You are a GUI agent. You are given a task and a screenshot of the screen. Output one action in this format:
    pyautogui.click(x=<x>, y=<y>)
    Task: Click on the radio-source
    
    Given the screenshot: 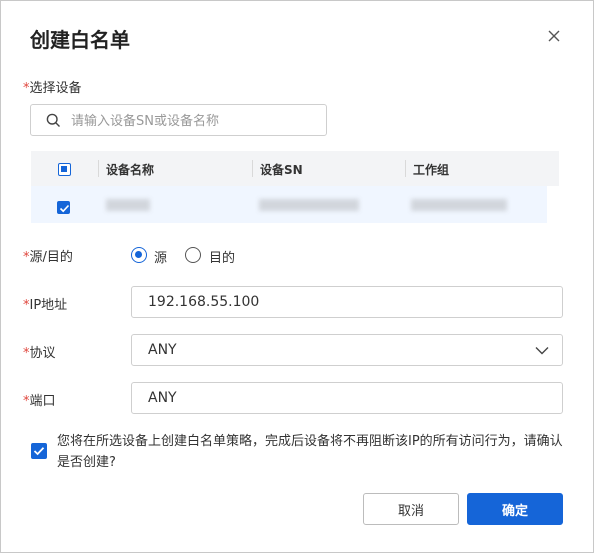 What is the action you would take?
    pyautogui.click(x=139, y=255)
    